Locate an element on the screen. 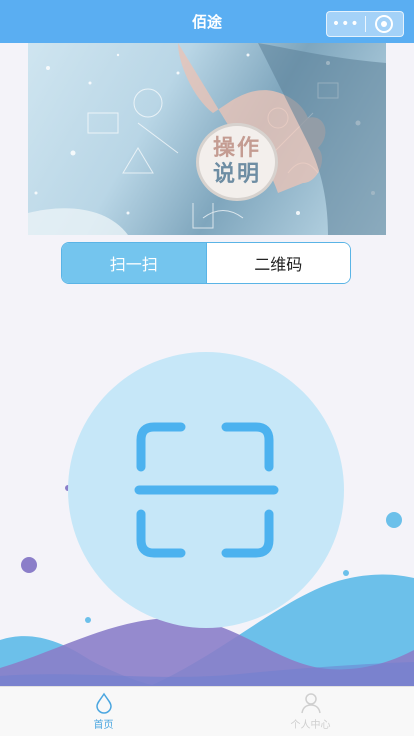 The width and height of the screenshot is (414, 736). nav-item-profile: 个人中心 is located at coordinates (310, 711).